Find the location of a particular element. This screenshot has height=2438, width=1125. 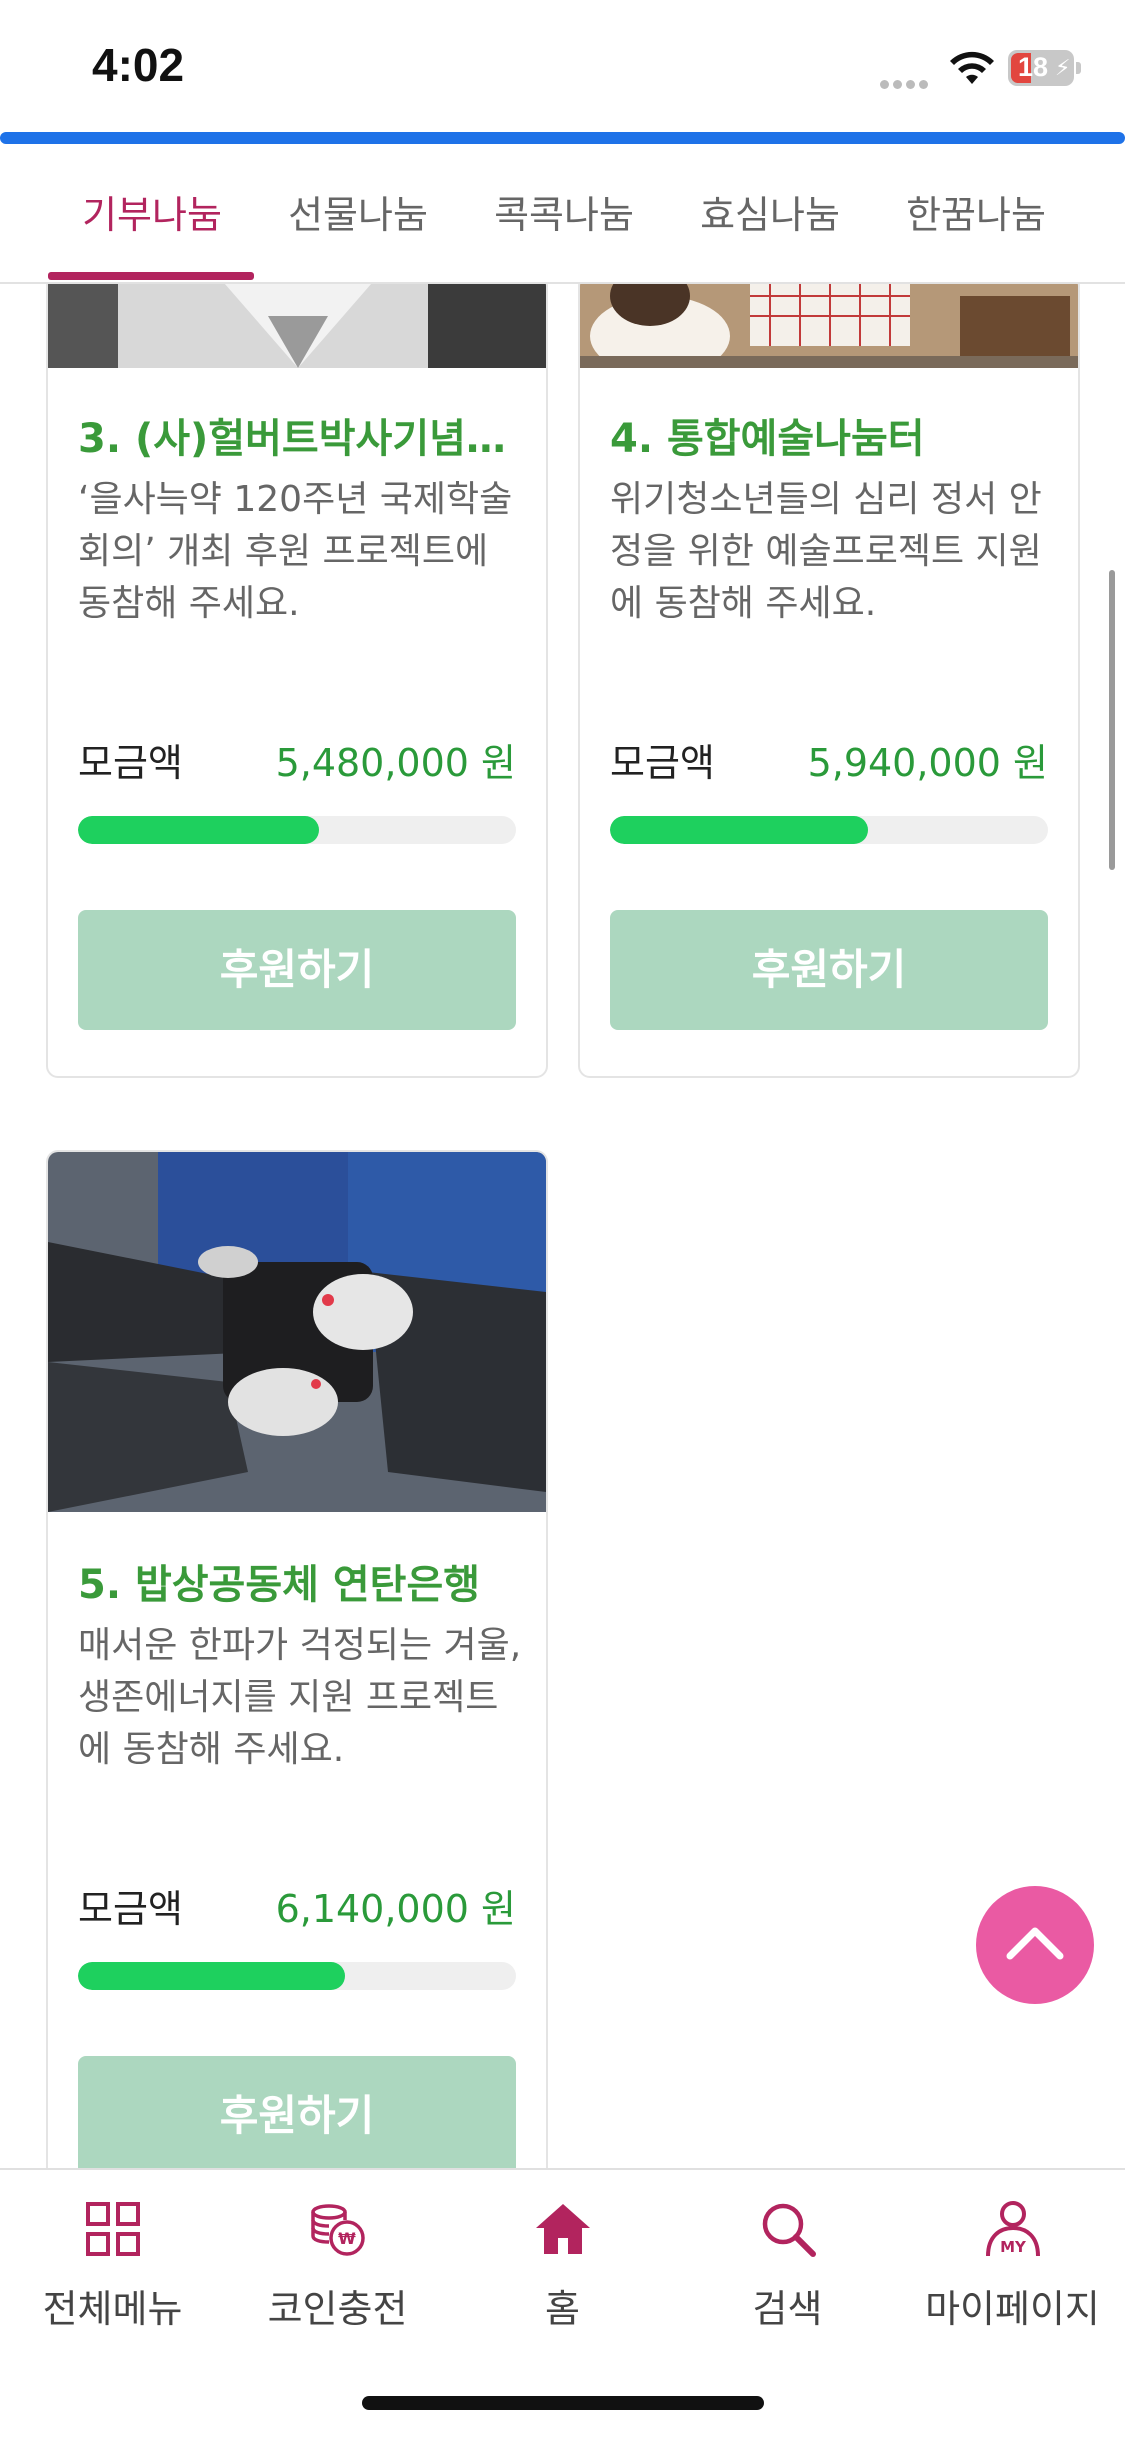

scroll-to-top-button is located at coordinates (1035, 1945).